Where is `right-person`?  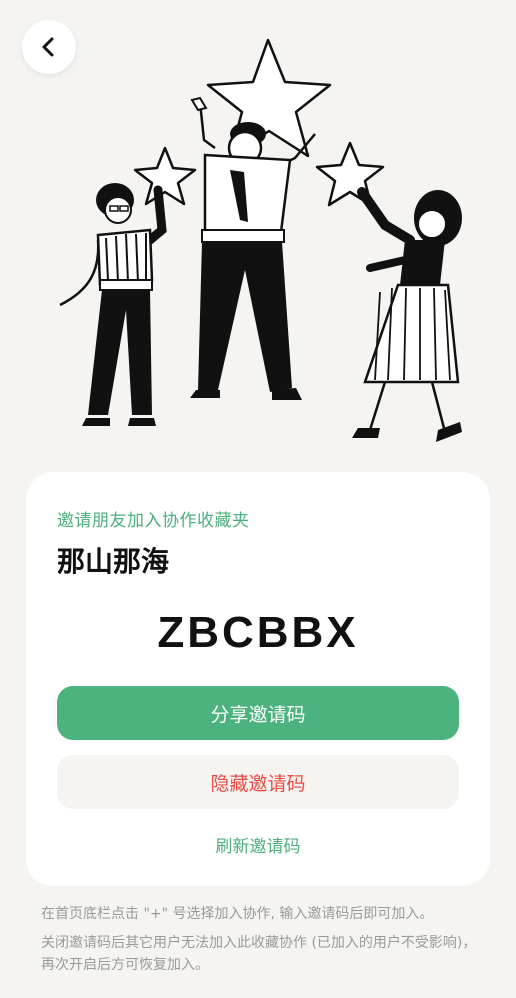
right-person is located at coordinates (407, 314).